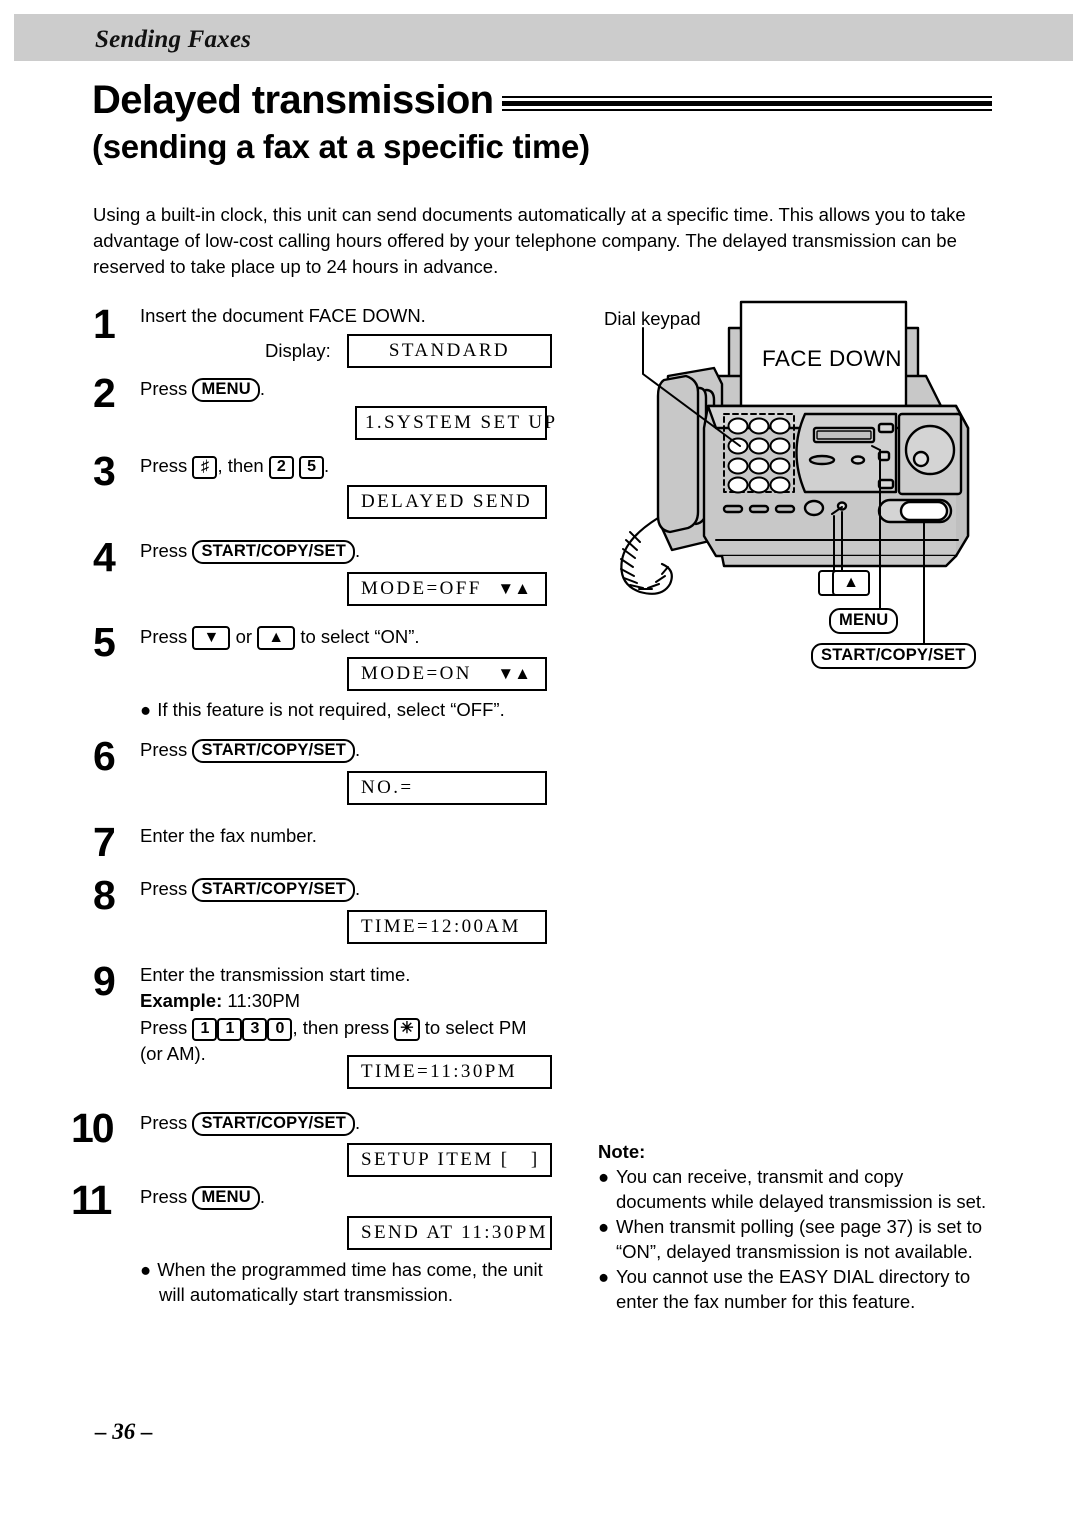  Describe the element at coordinates (832, 358) in the screenshot. I see `face-down-label: FACE DOWN` at that location.